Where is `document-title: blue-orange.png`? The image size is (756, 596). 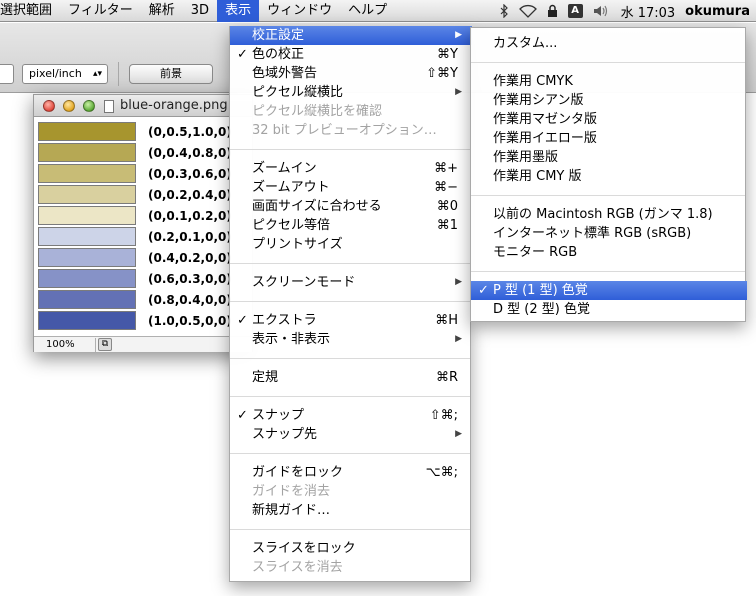 document-title: blue-orange.png is located at coordinates (174, 105).